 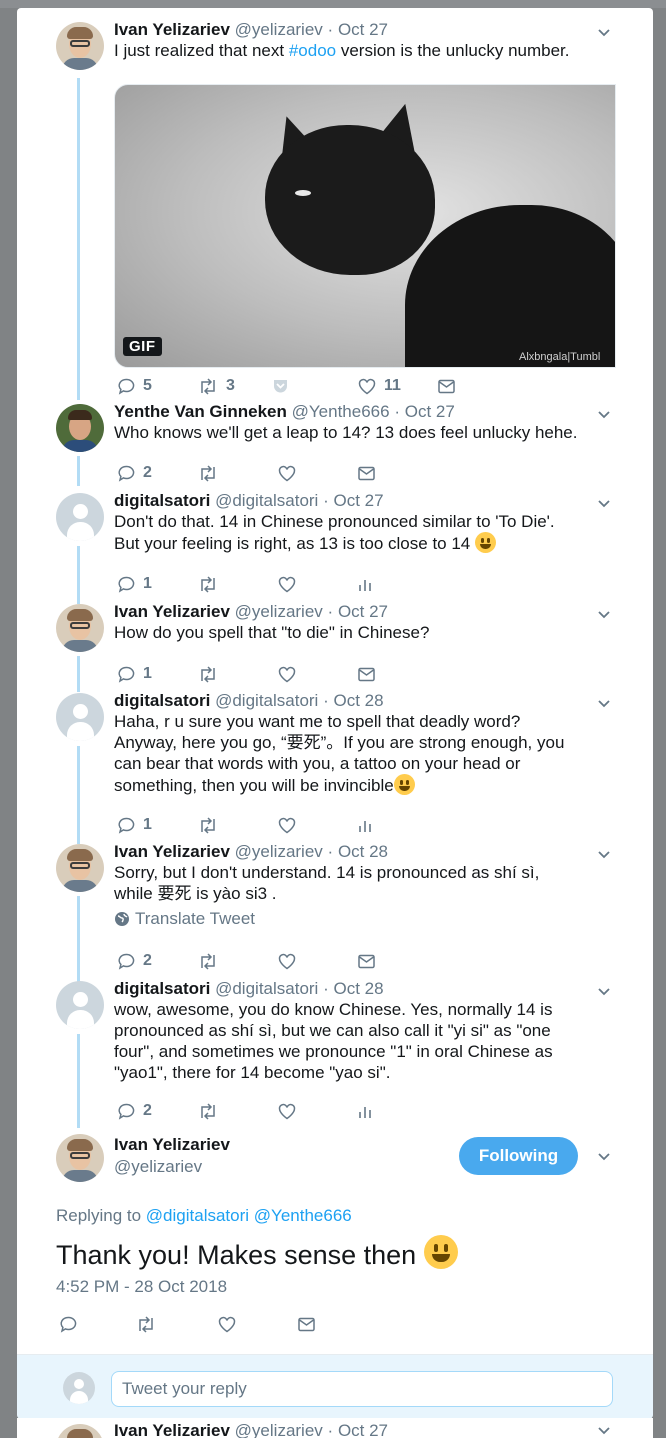 What do you see at coordinates (280, 386) in the screenshot?
I see `pocket-button` at bounding box center [280, 386].